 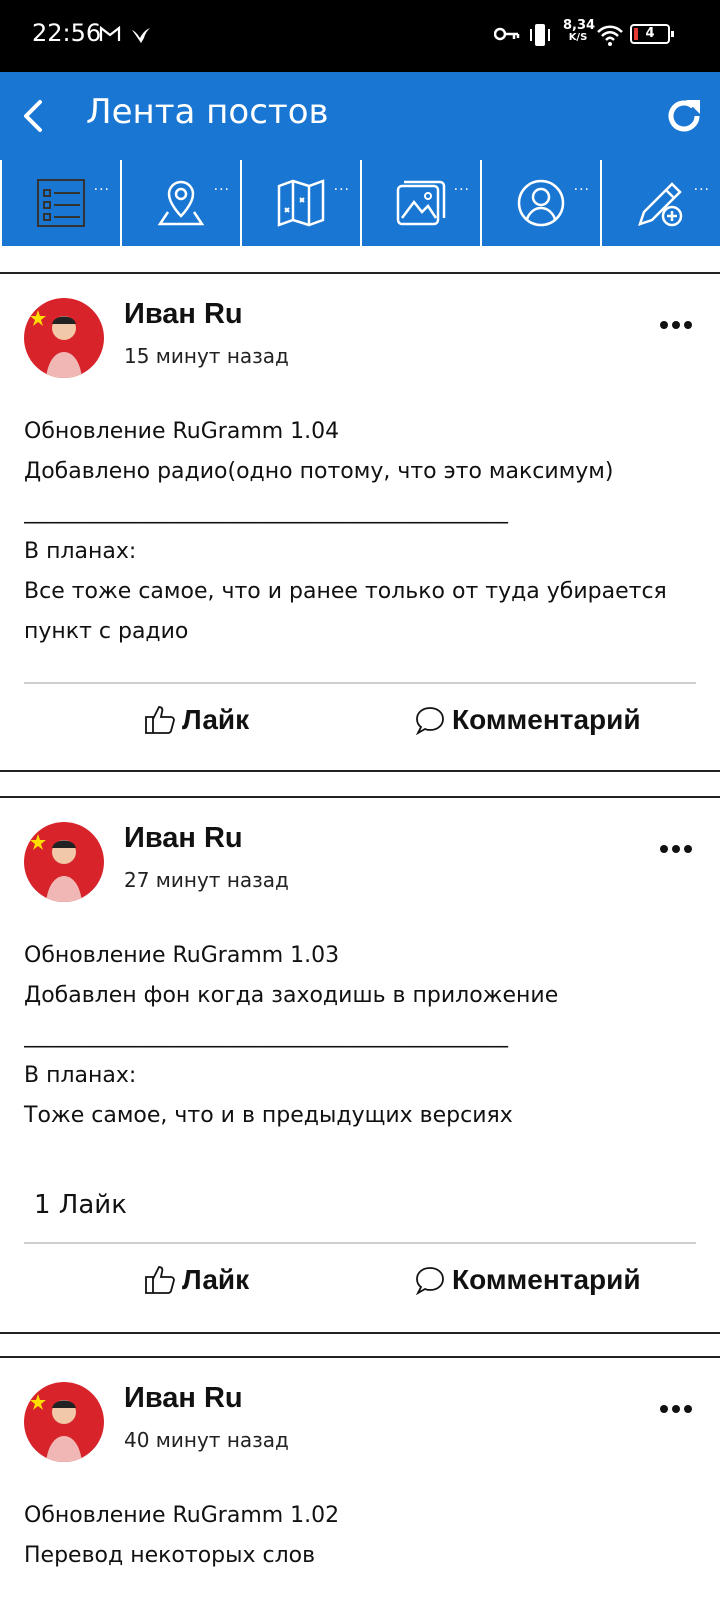 What do you see at coordinates (67, 33) in the screenshot?
I see `status-time: 22:56` at bounding box center [67, 33].